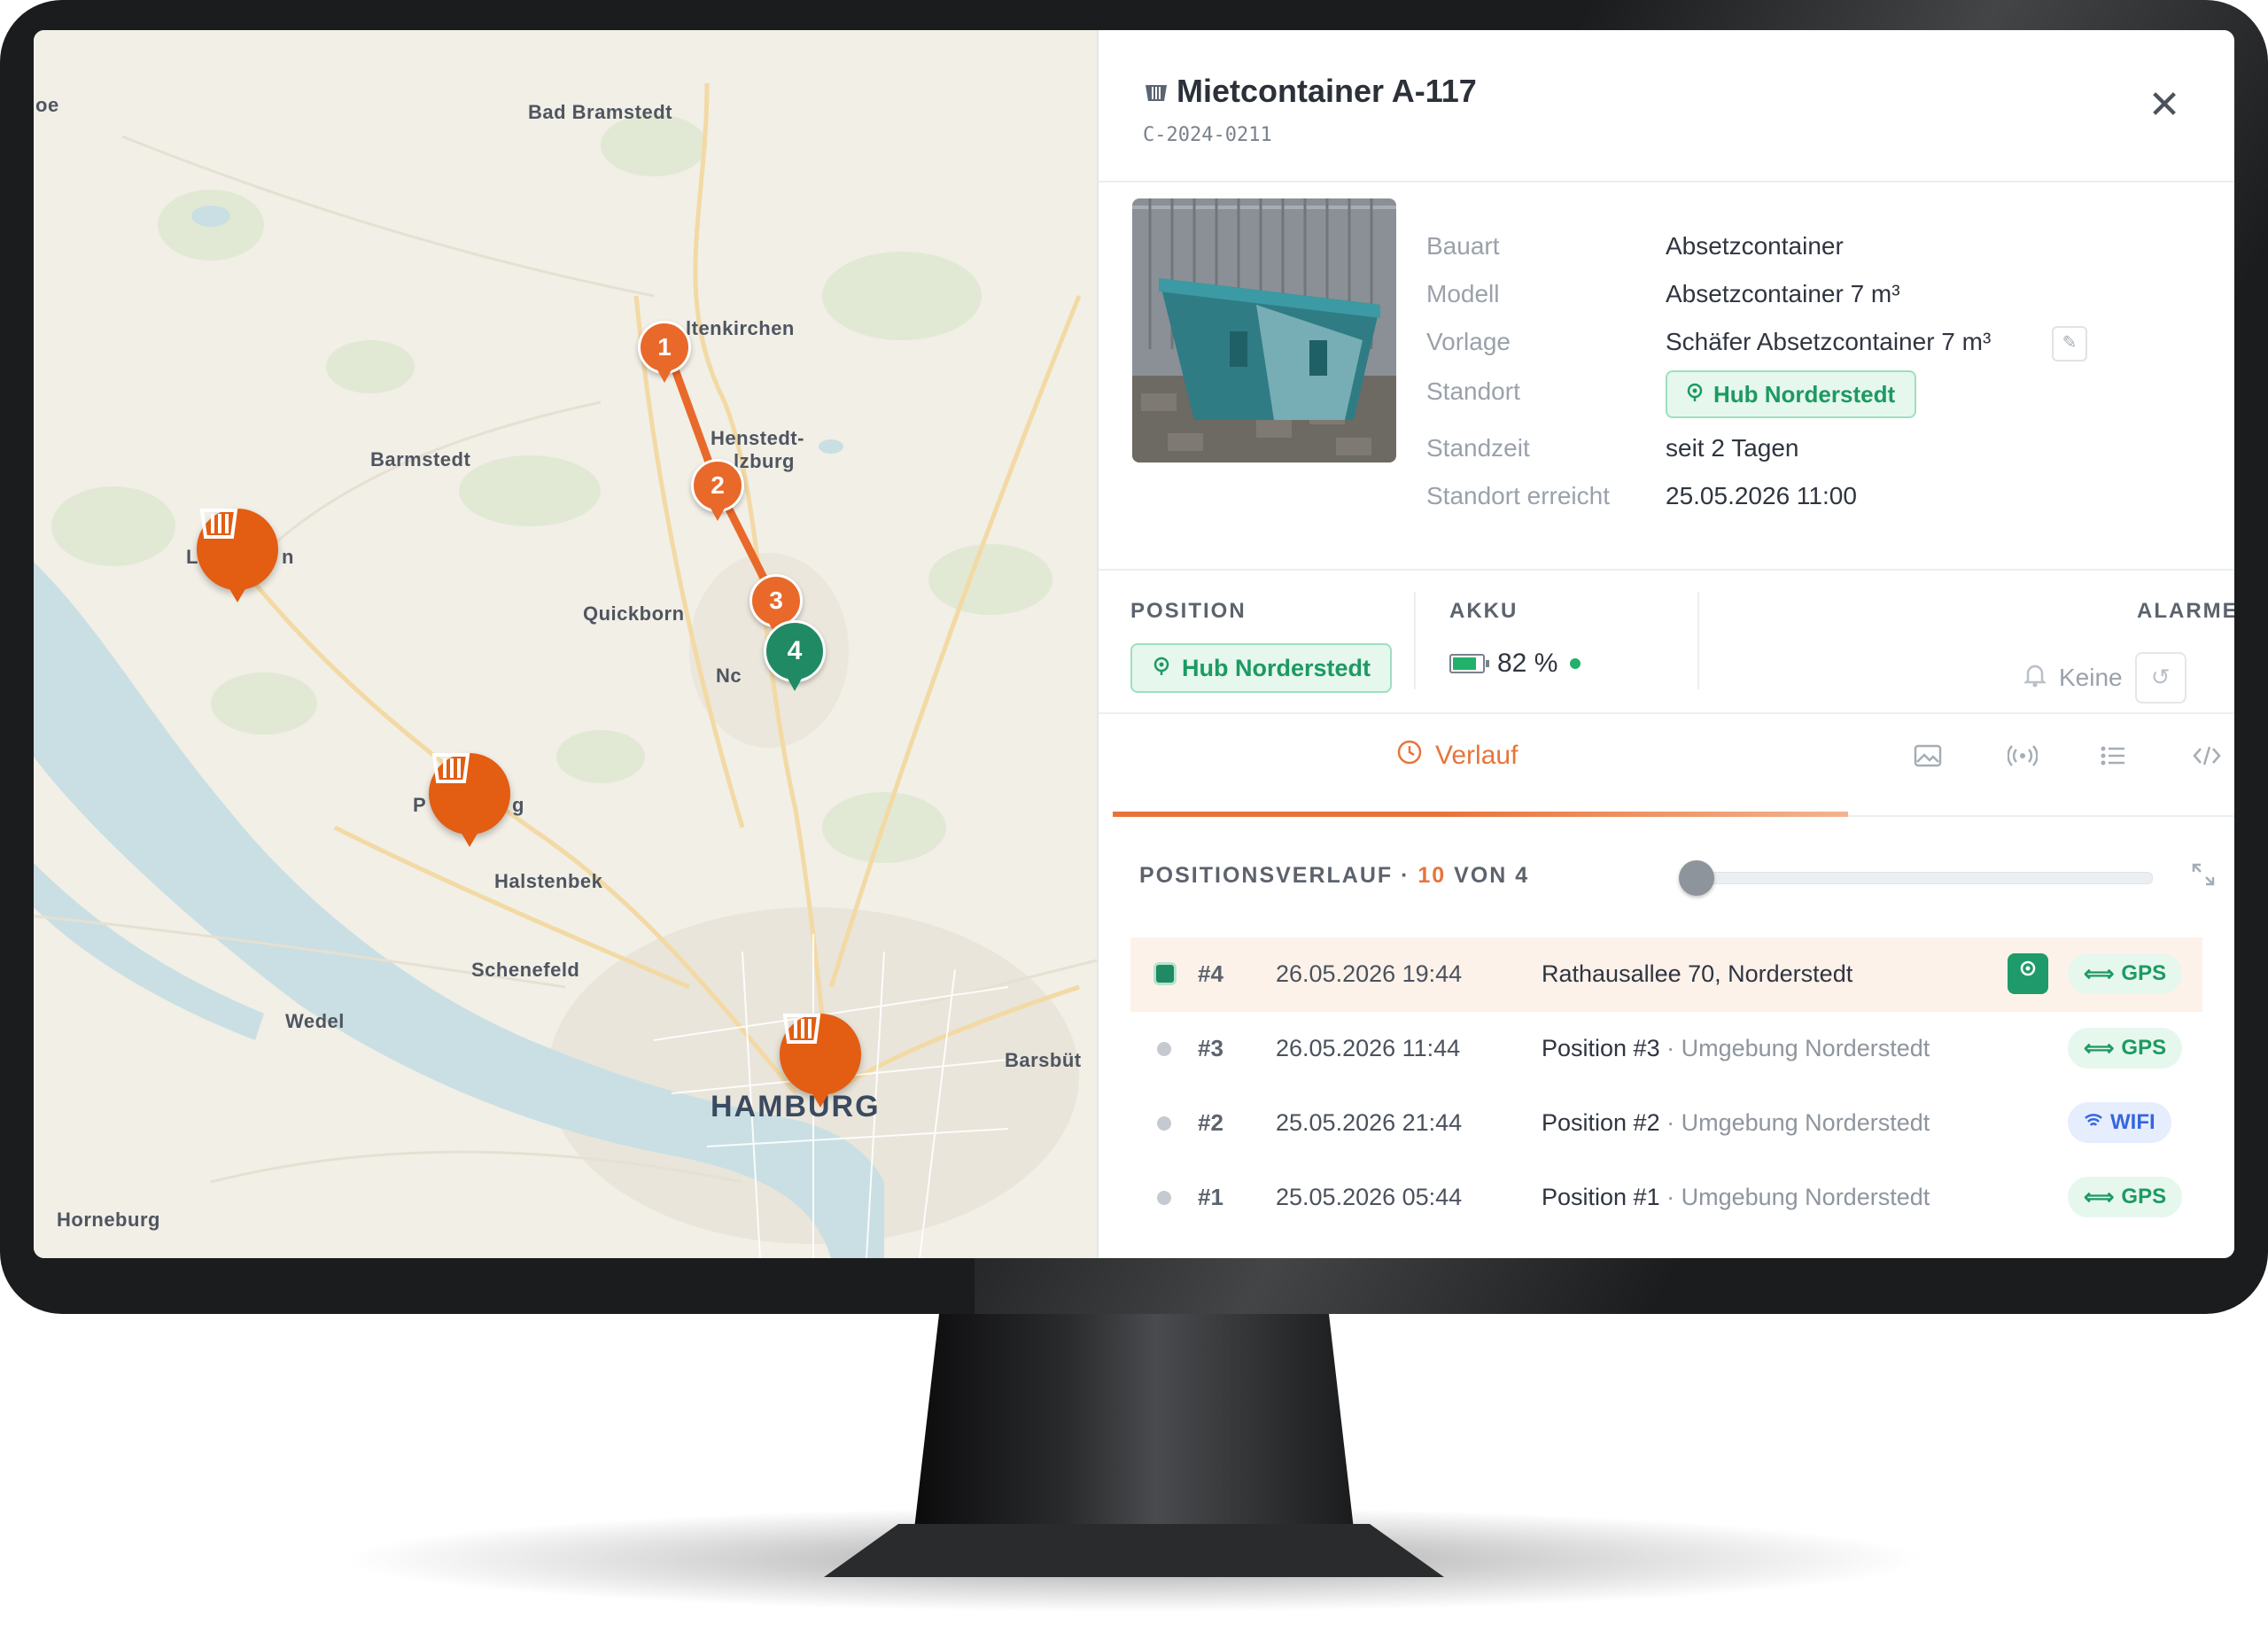 The width and height of the screenshot is (2268, 1640). I want to click on history-address: Position #3 · Umgebung Norderstedt, so click(1736, 1048).